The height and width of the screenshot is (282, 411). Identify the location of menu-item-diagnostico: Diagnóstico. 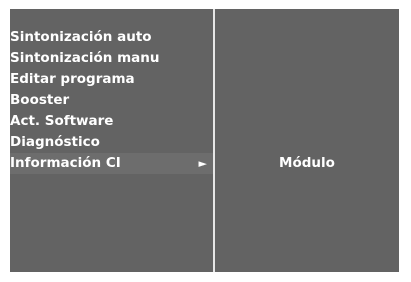
(111, 142).